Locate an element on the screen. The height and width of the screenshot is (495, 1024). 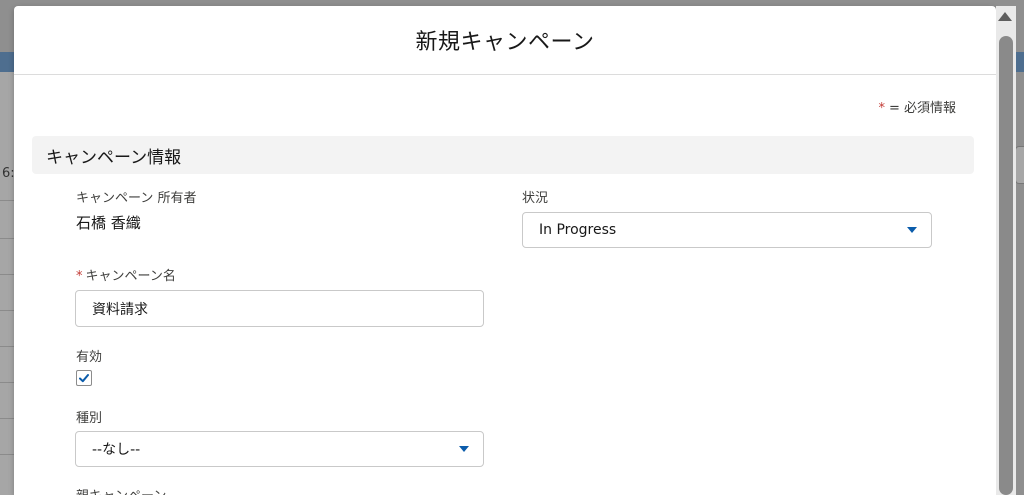
scrollbar-thumb is located at coordinates (1006, 265).